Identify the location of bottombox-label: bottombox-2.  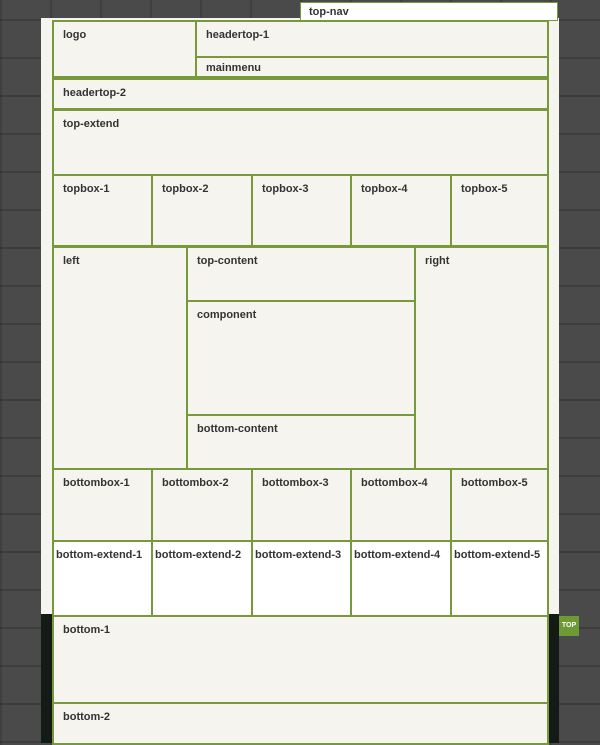
(195, 483).